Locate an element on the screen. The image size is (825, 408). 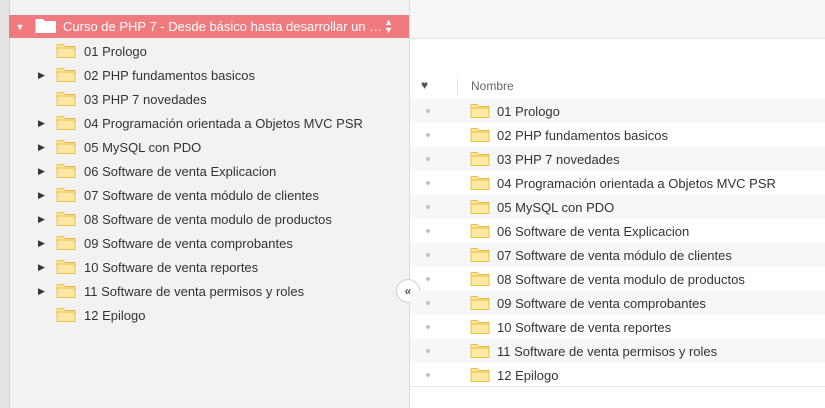
list-item: 03 PHP 7 novedades is located at coordinates (617, 159).